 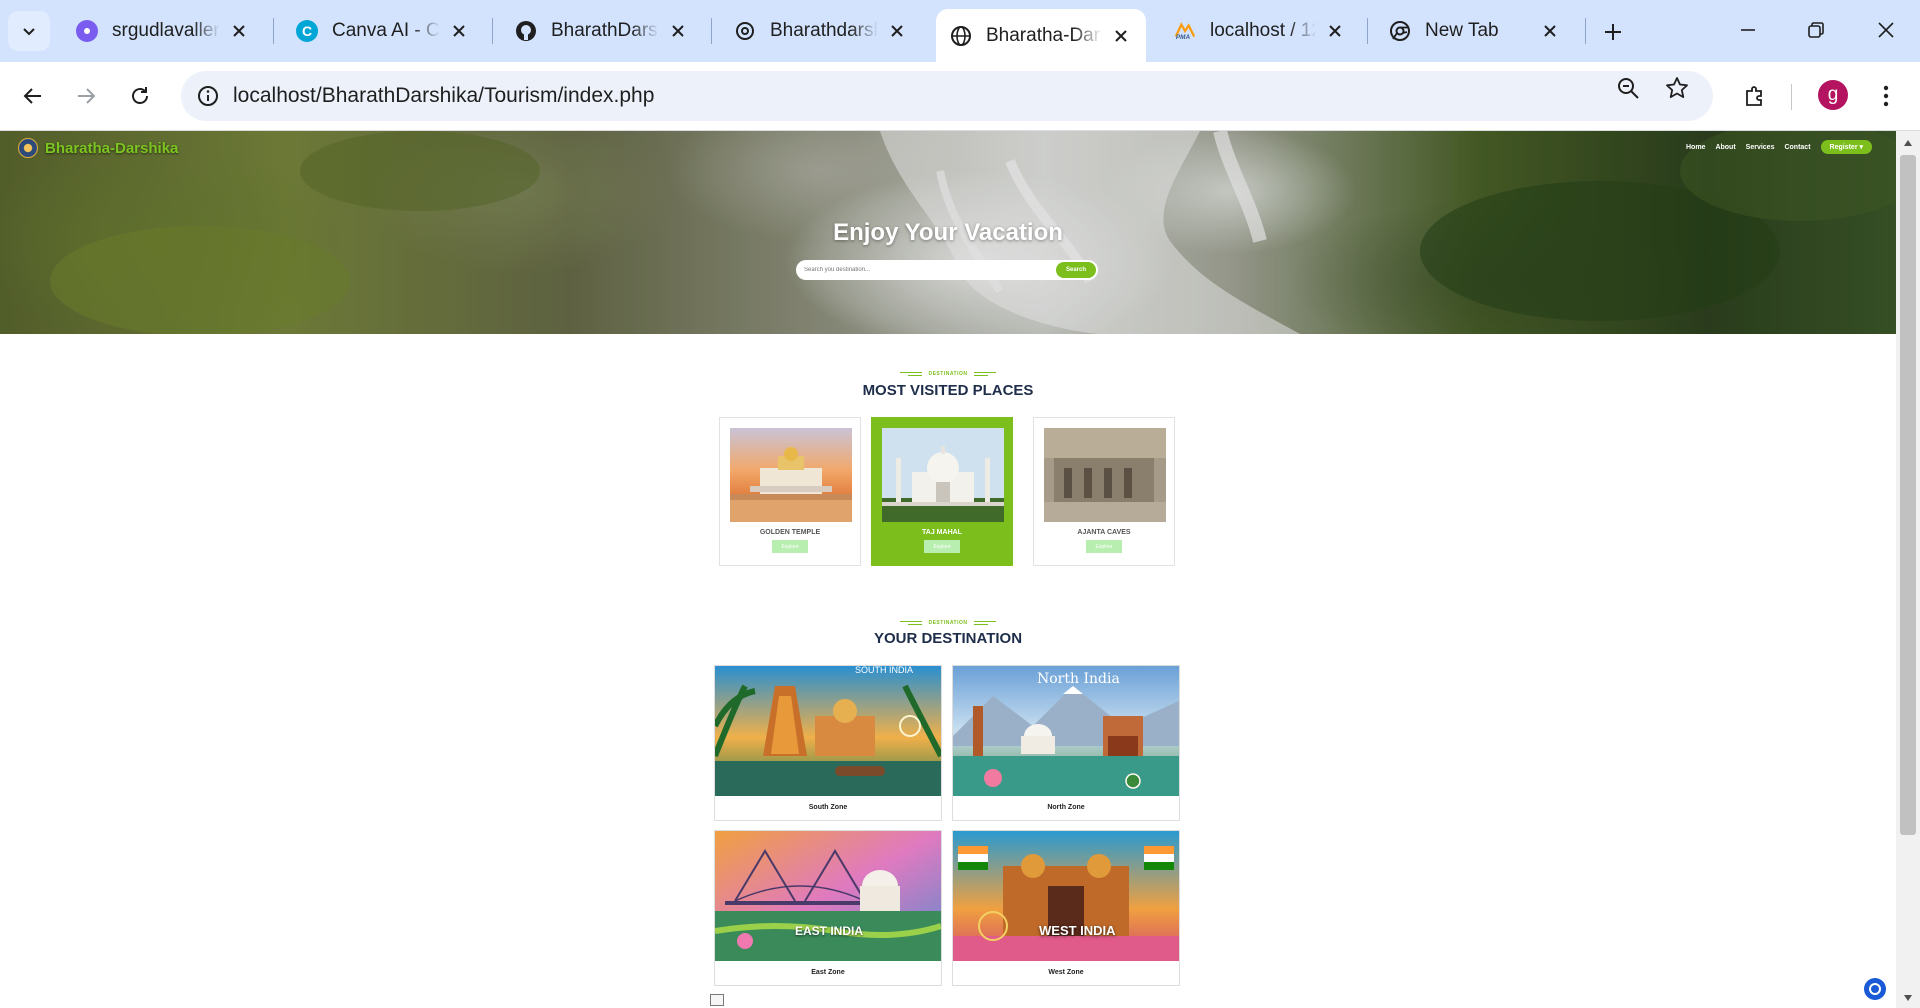 What do you see at coordinates (86, 96) in the screenshot?
I see `forward-button` at bounding box center [86, 96].